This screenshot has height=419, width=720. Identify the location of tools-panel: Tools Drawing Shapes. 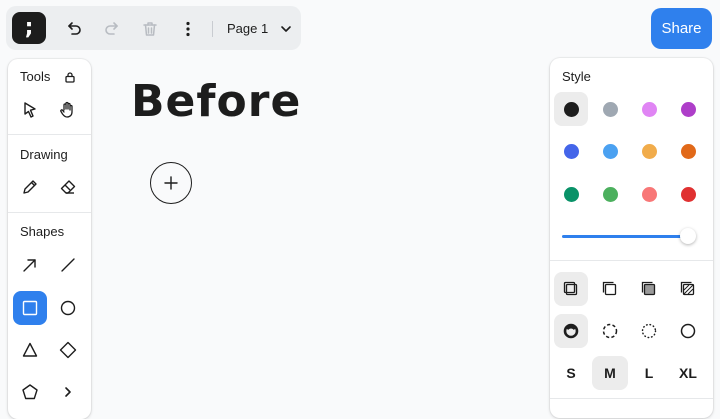
(49, 239).